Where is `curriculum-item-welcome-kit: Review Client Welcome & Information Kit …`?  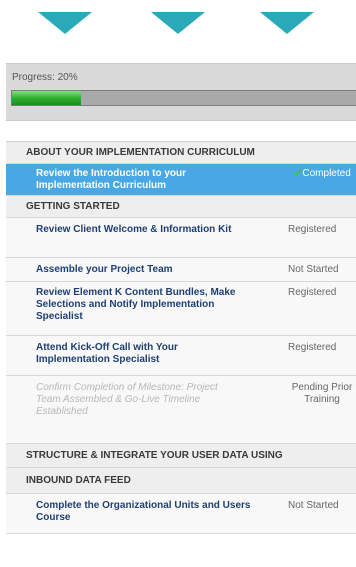
curriculum-item-welcome-kit: Review Client Welcome & Information Kit … is located at coordinates (181, 238).